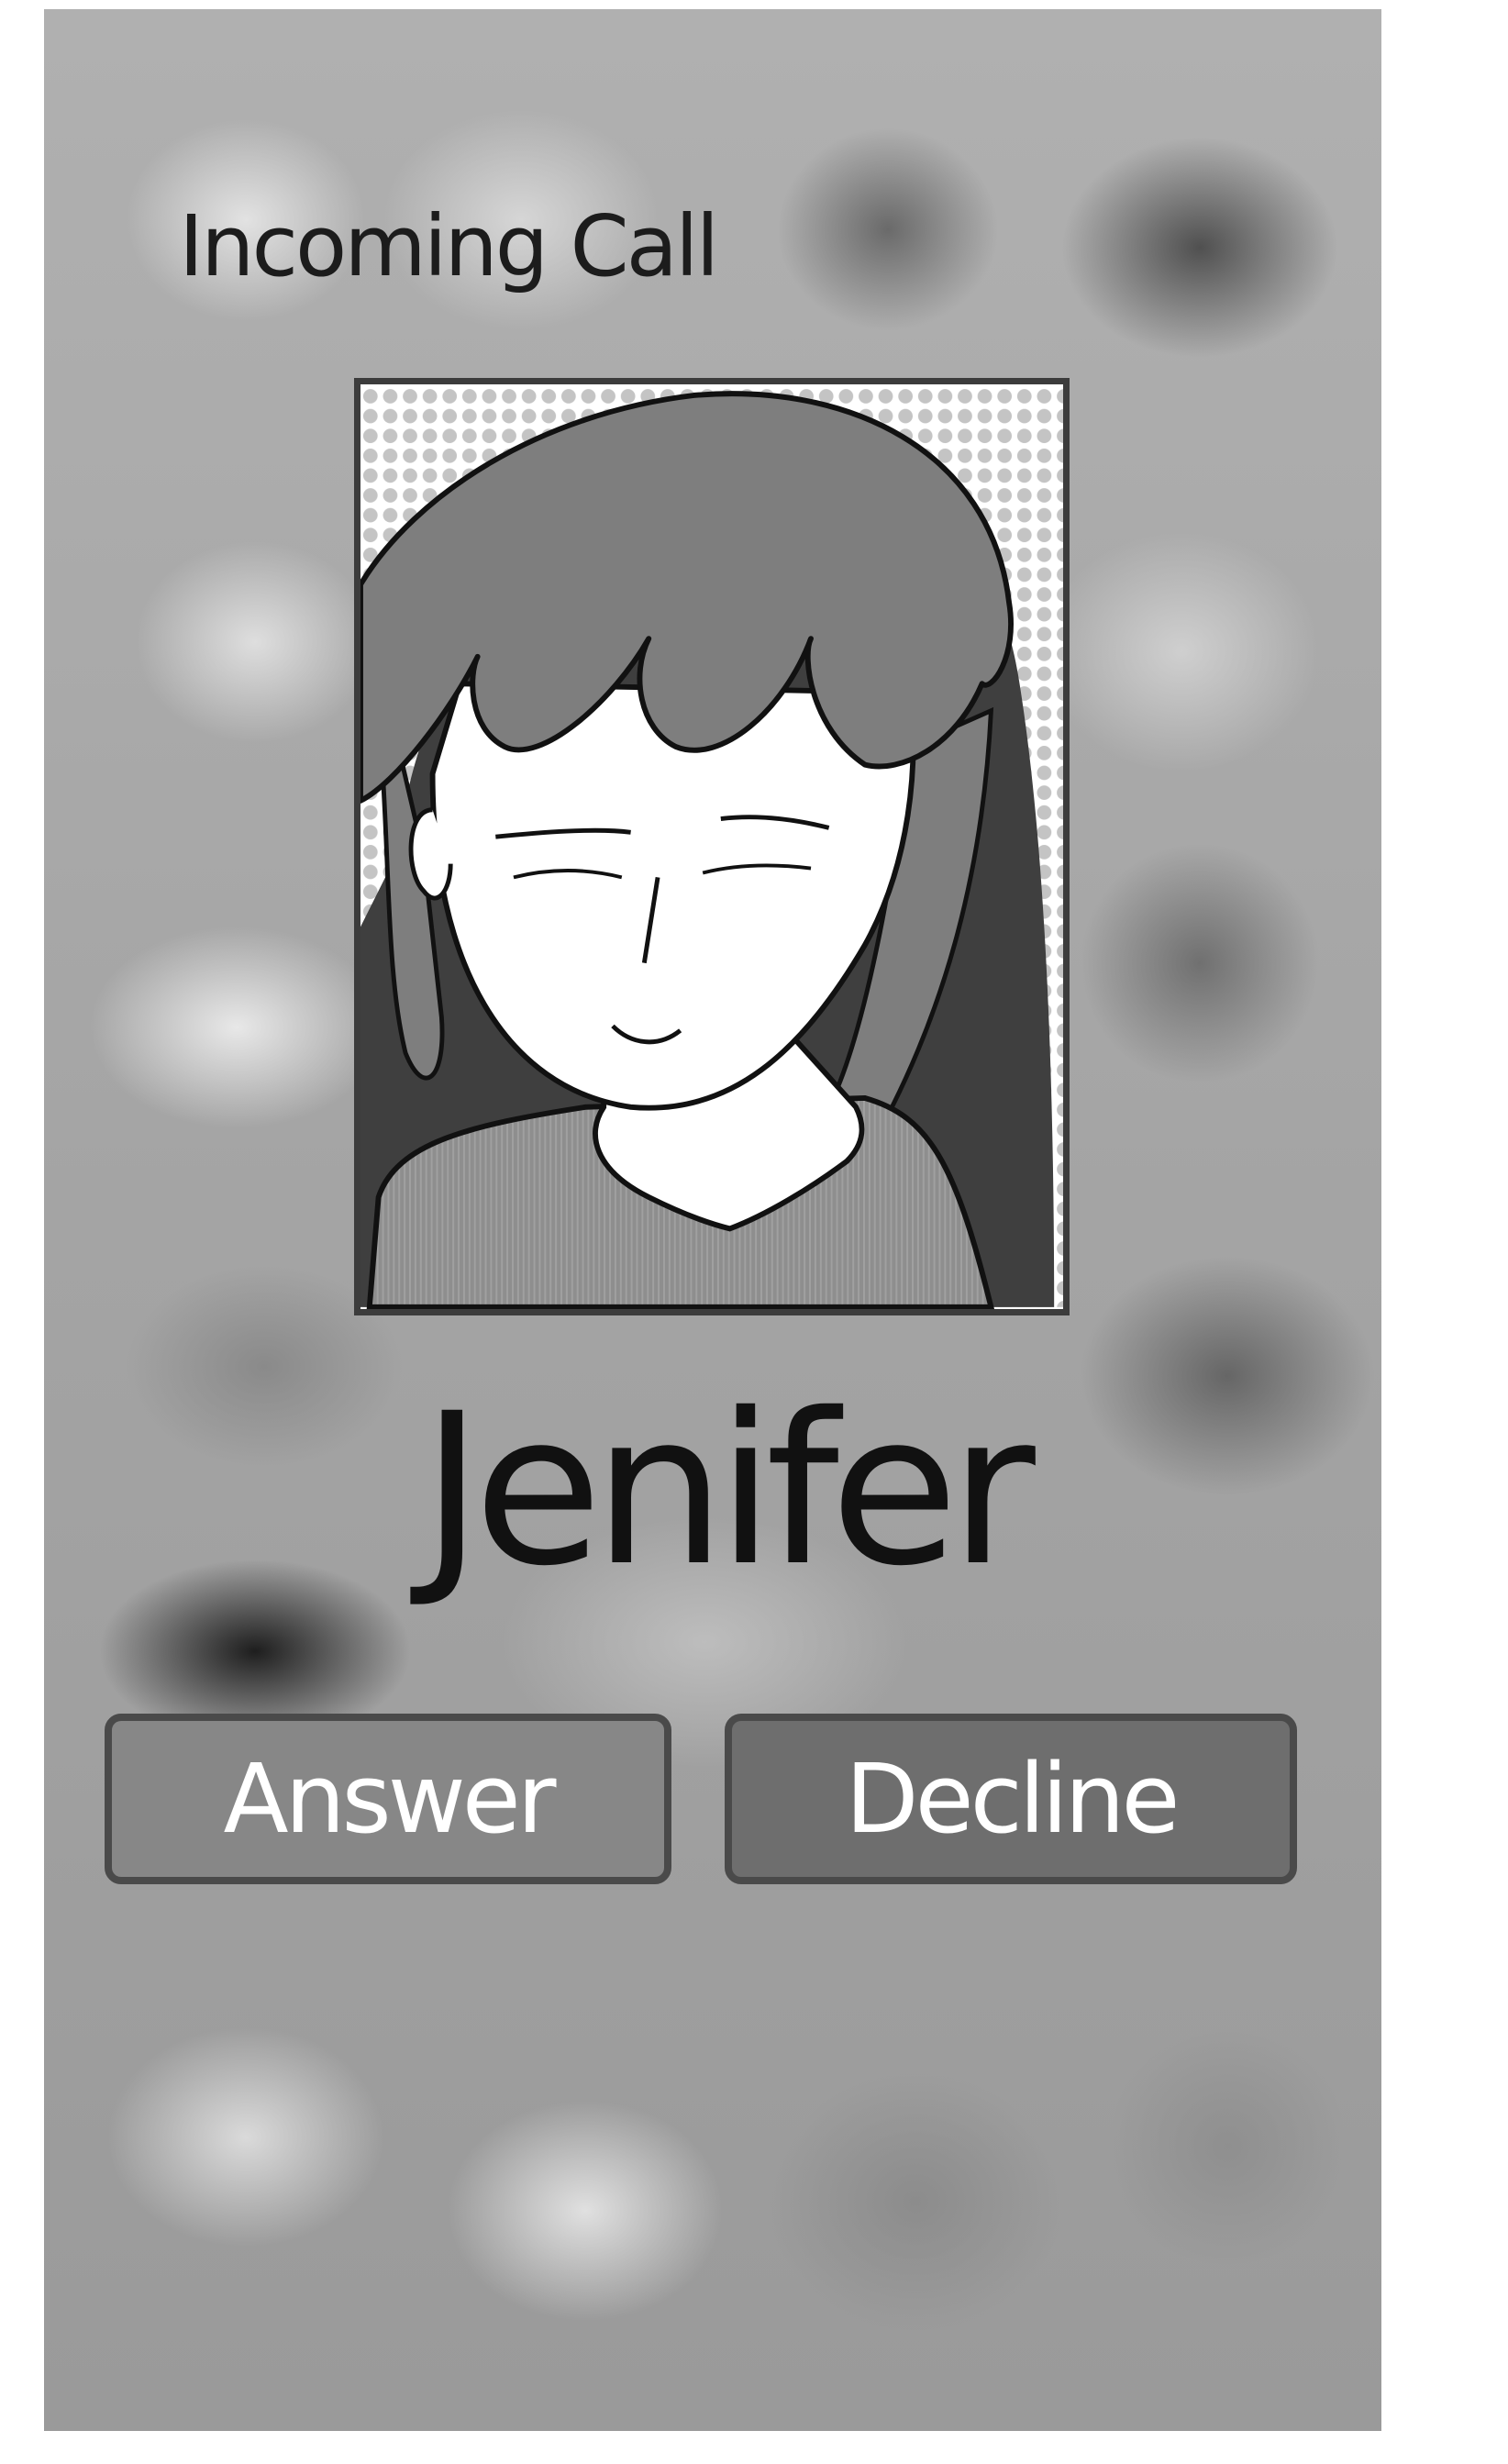 The image size is (1508, 2464). I want to click on decline-button: Decline, so click(1011, 1799).